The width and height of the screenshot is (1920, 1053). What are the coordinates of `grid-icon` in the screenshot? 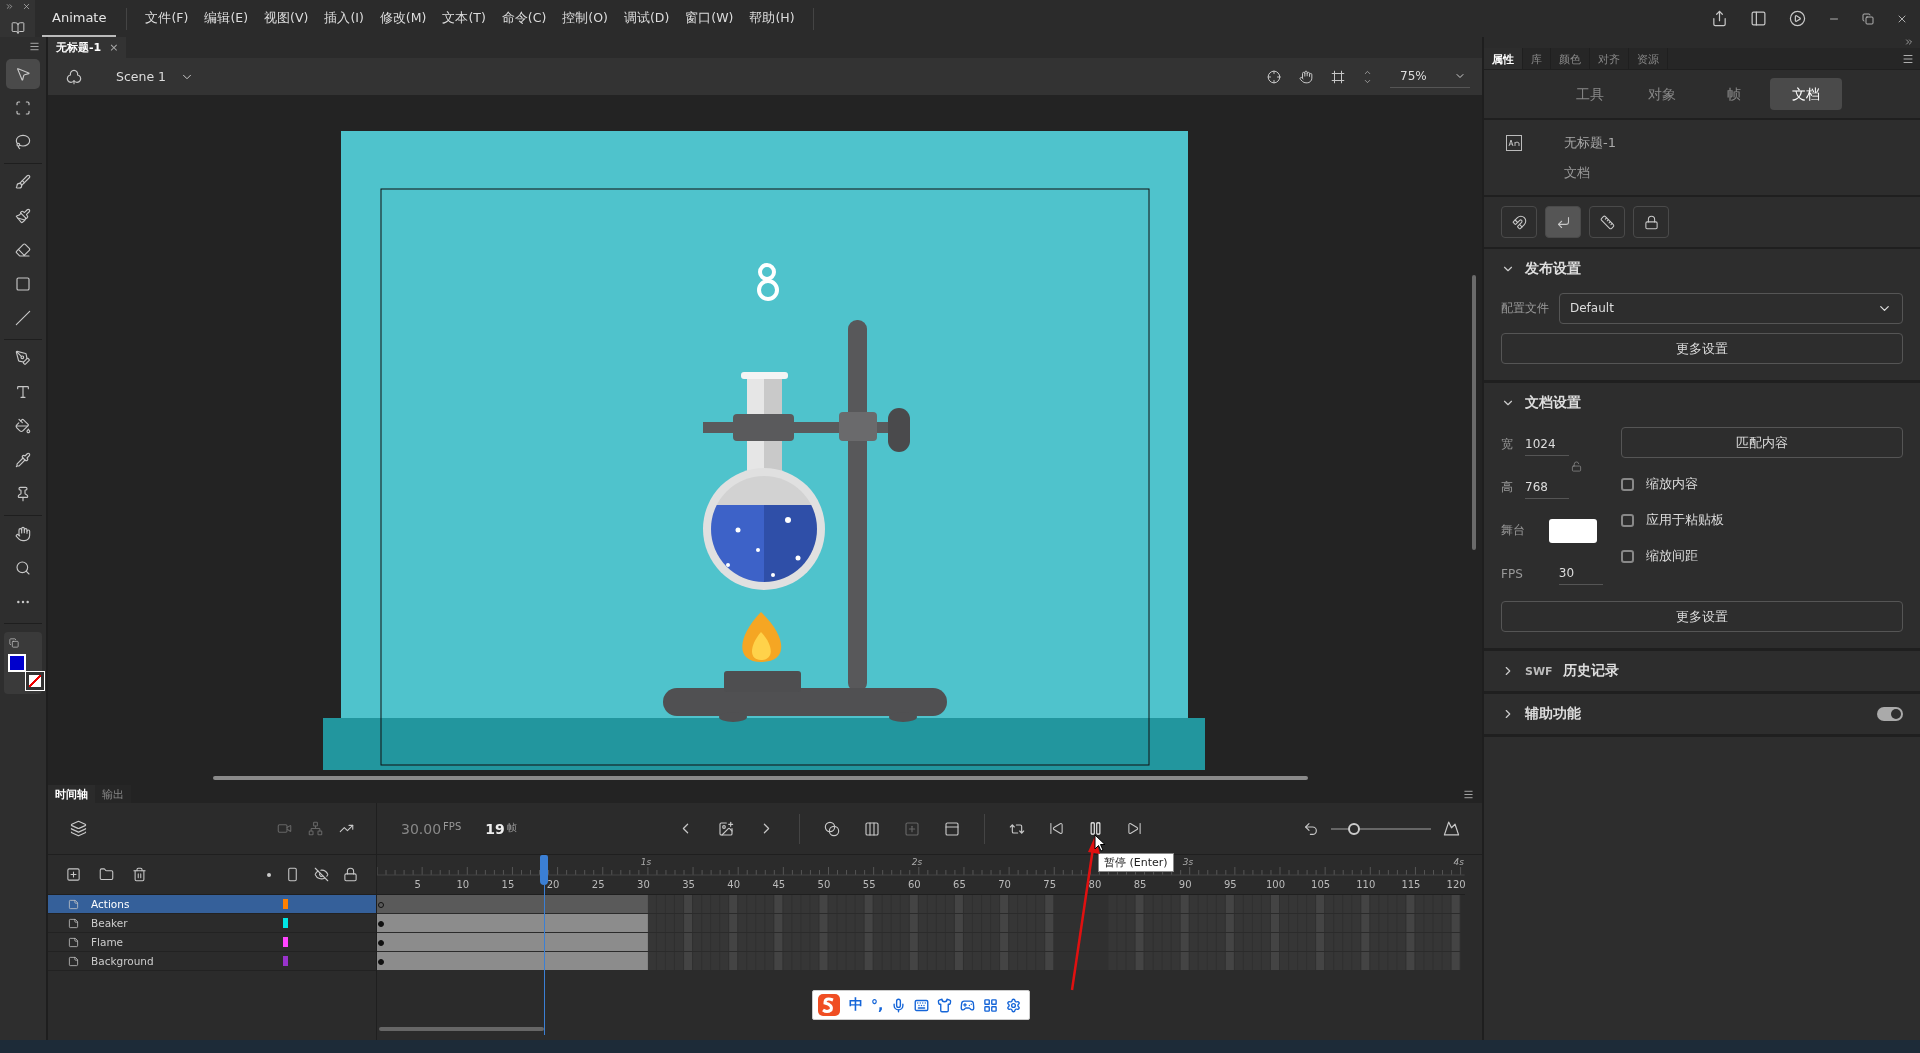 It's located at (991, 1005).